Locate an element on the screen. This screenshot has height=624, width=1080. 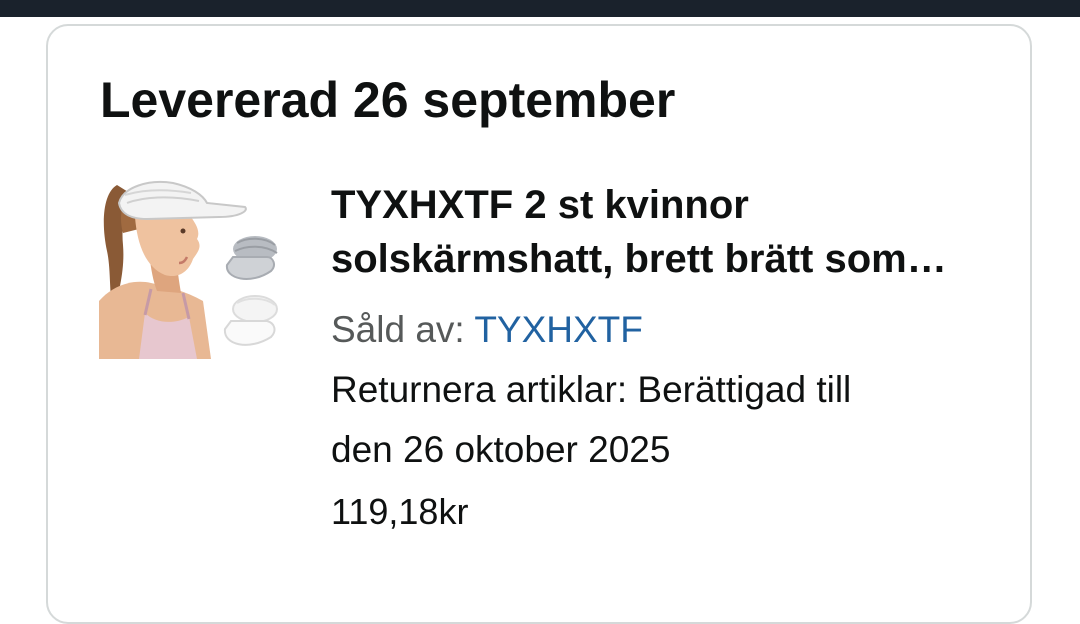
seller-link: TYXHXTF is located at coordinates (558, 329).